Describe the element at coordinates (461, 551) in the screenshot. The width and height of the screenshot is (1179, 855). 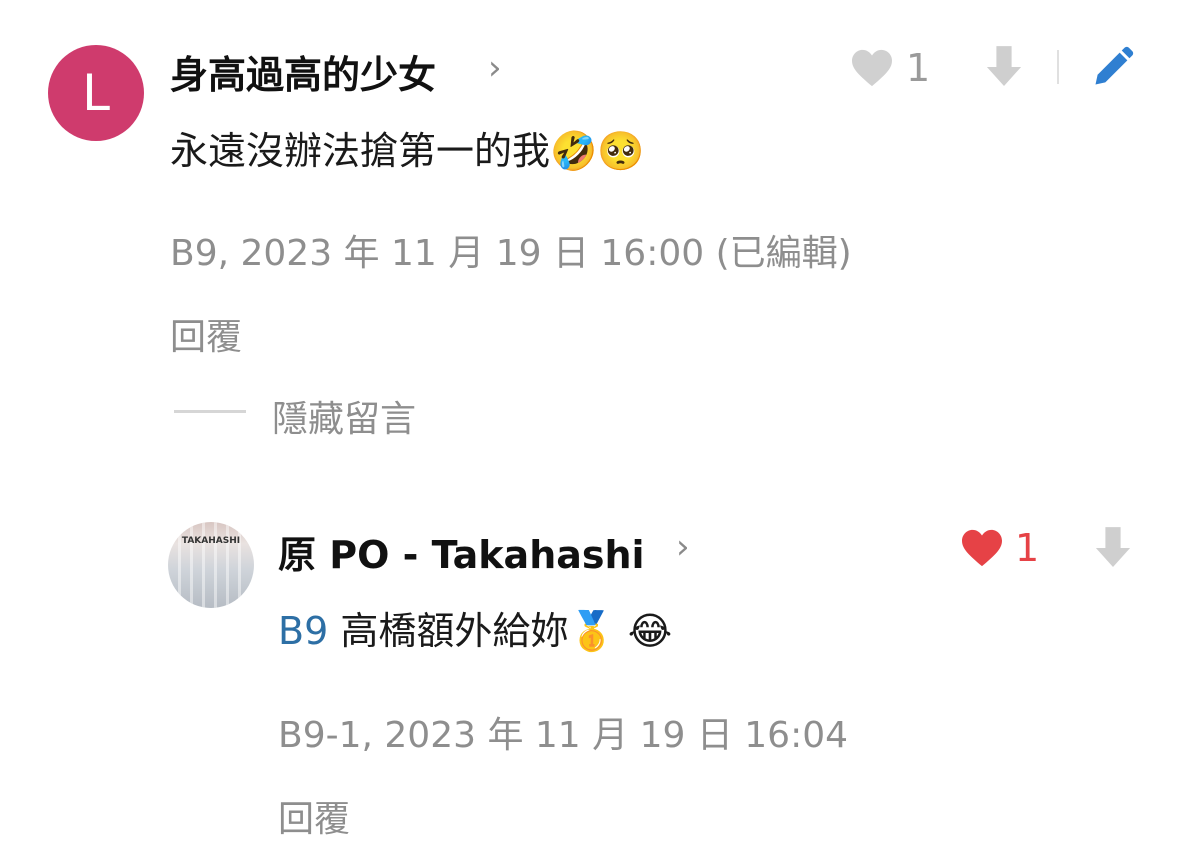
I see `reply-author-name: 原 PO - Takahashi` at that location.